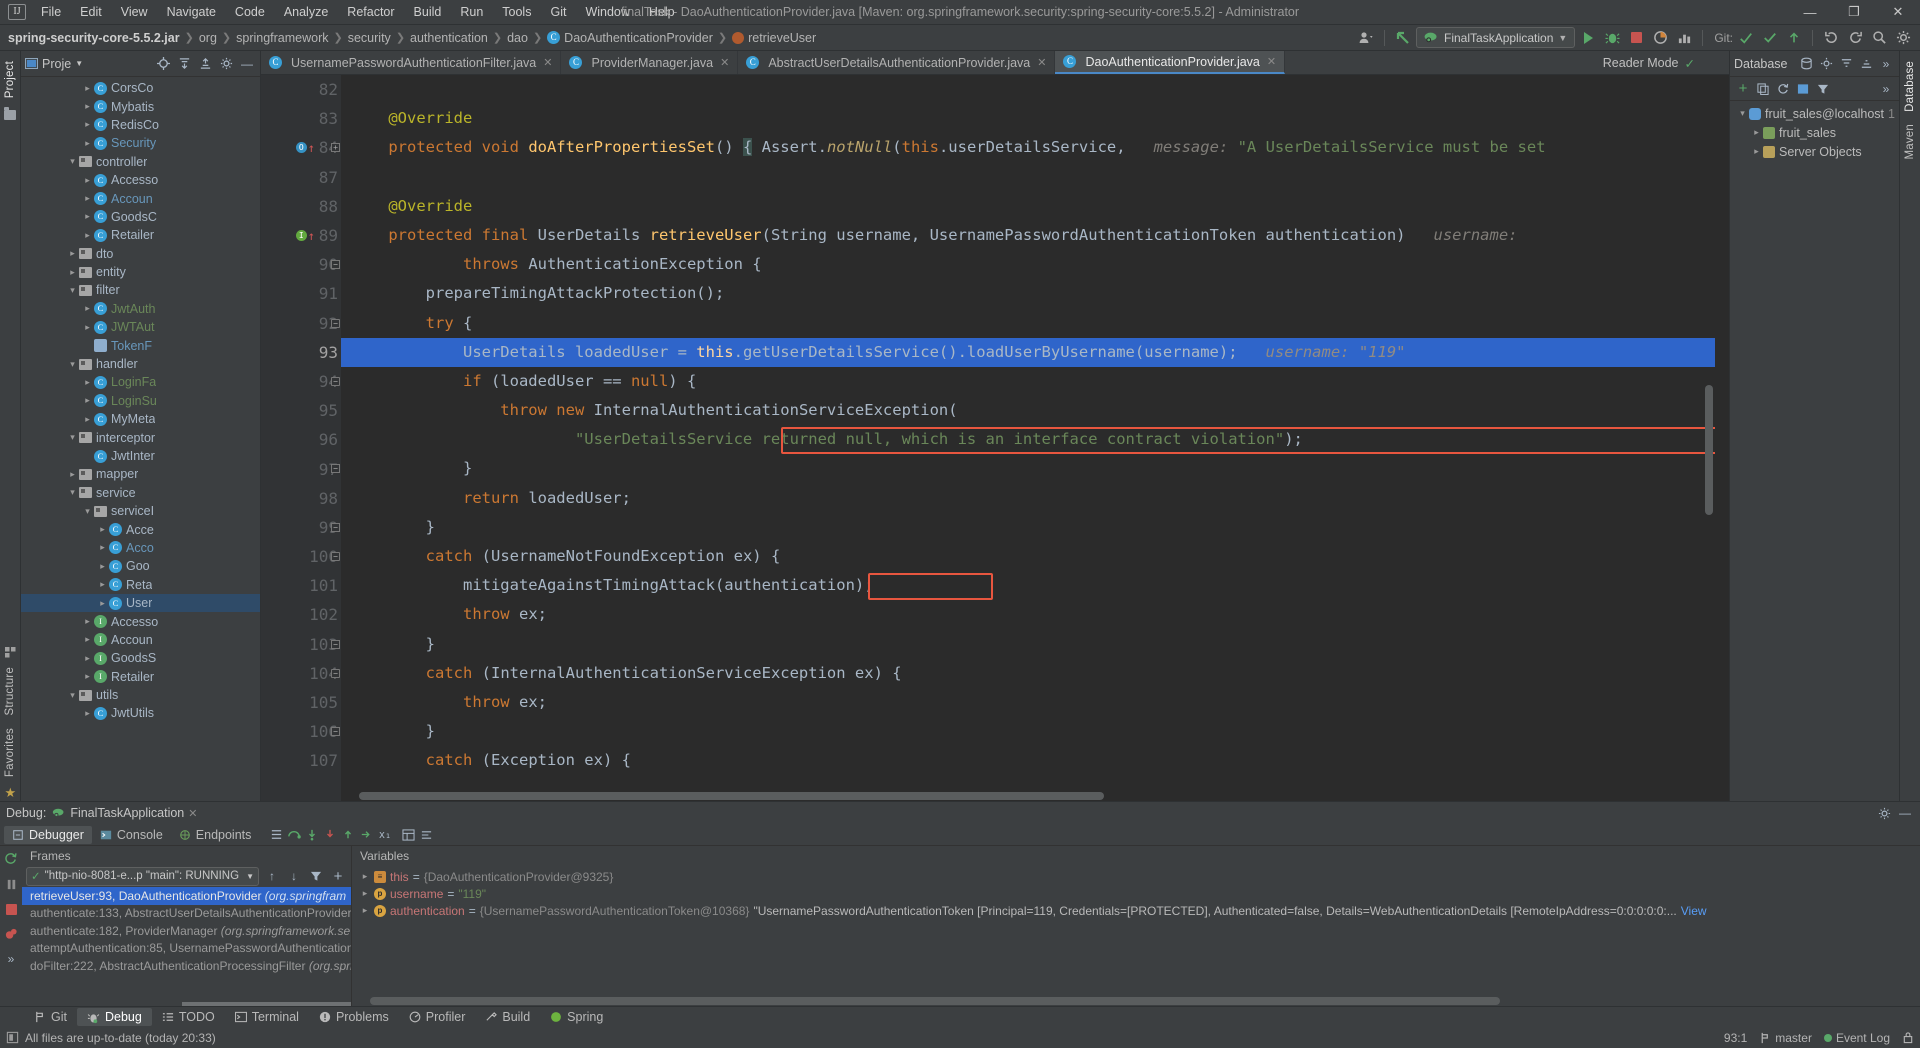 This screenshot has height=1048, width=1920. I want to click on hide-icon: —, so click(247, 64).